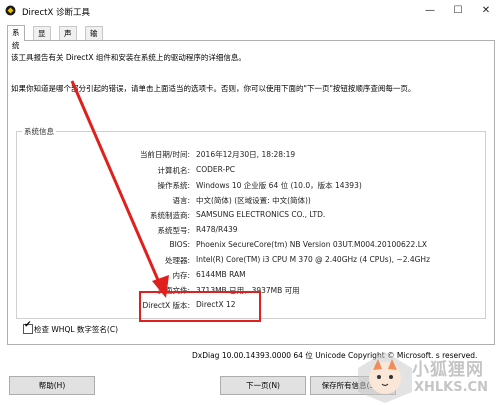 The image size is (500, 405). Describe the element at coordinates (76, 329) in the screenshot. I see `whql-checkbox-label: 检查 WHQL 数字签名(C)` at that location.